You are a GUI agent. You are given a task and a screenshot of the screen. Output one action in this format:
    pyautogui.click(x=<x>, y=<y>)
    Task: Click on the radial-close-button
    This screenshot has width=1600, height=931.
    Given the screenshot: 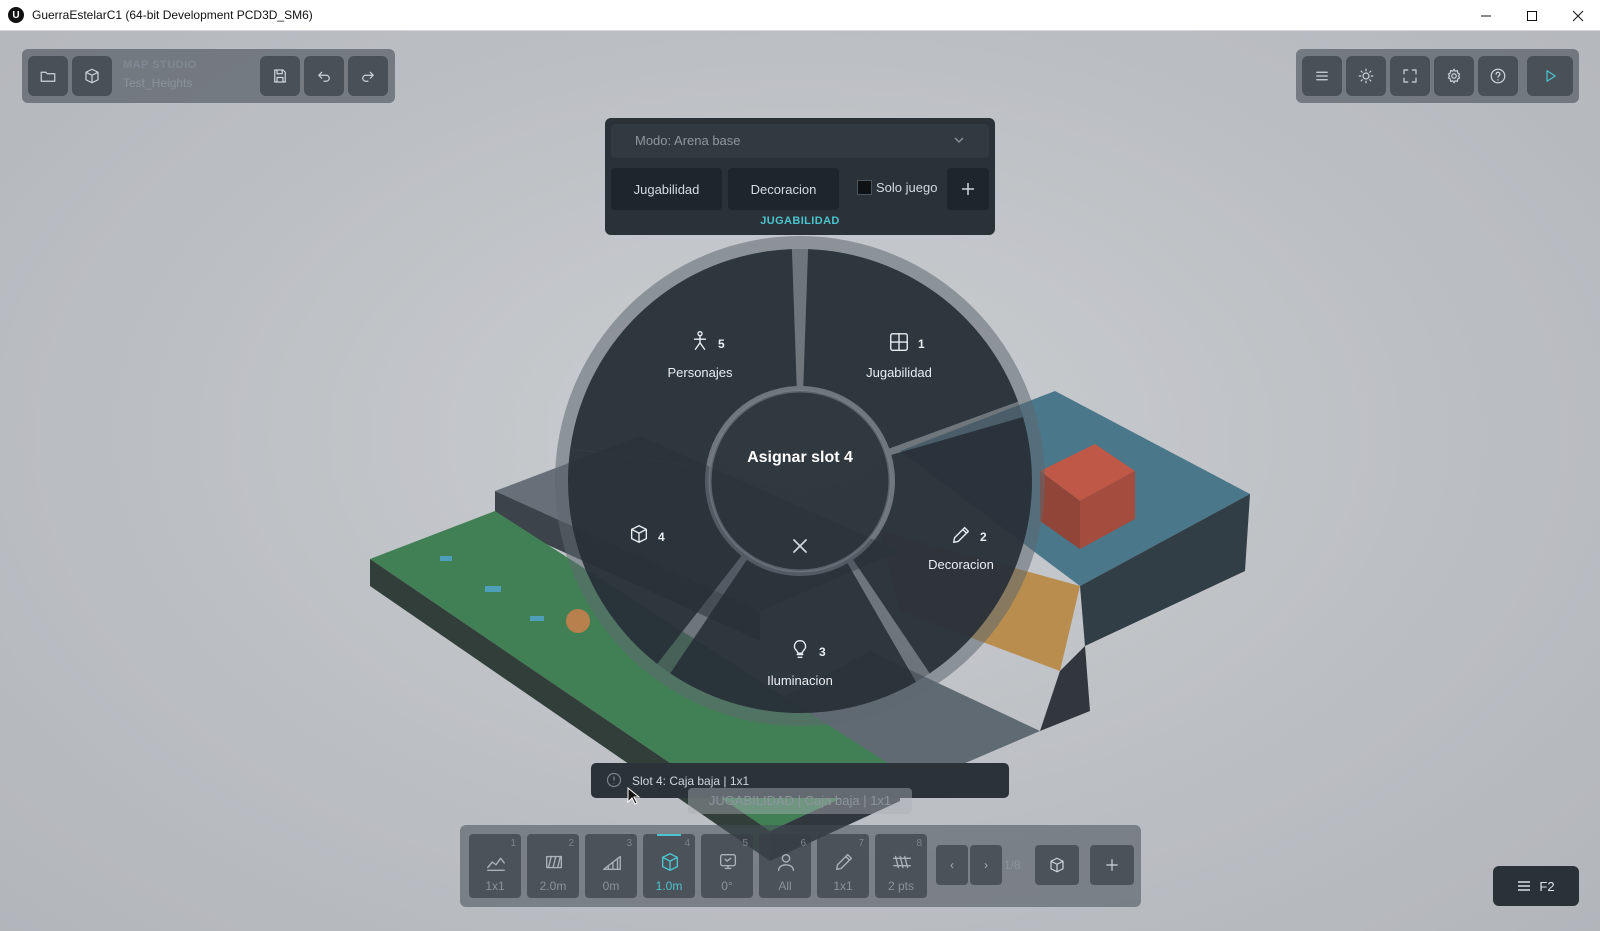 What is the action you would take?
    pyautogui.click(x=800, y=546)
    